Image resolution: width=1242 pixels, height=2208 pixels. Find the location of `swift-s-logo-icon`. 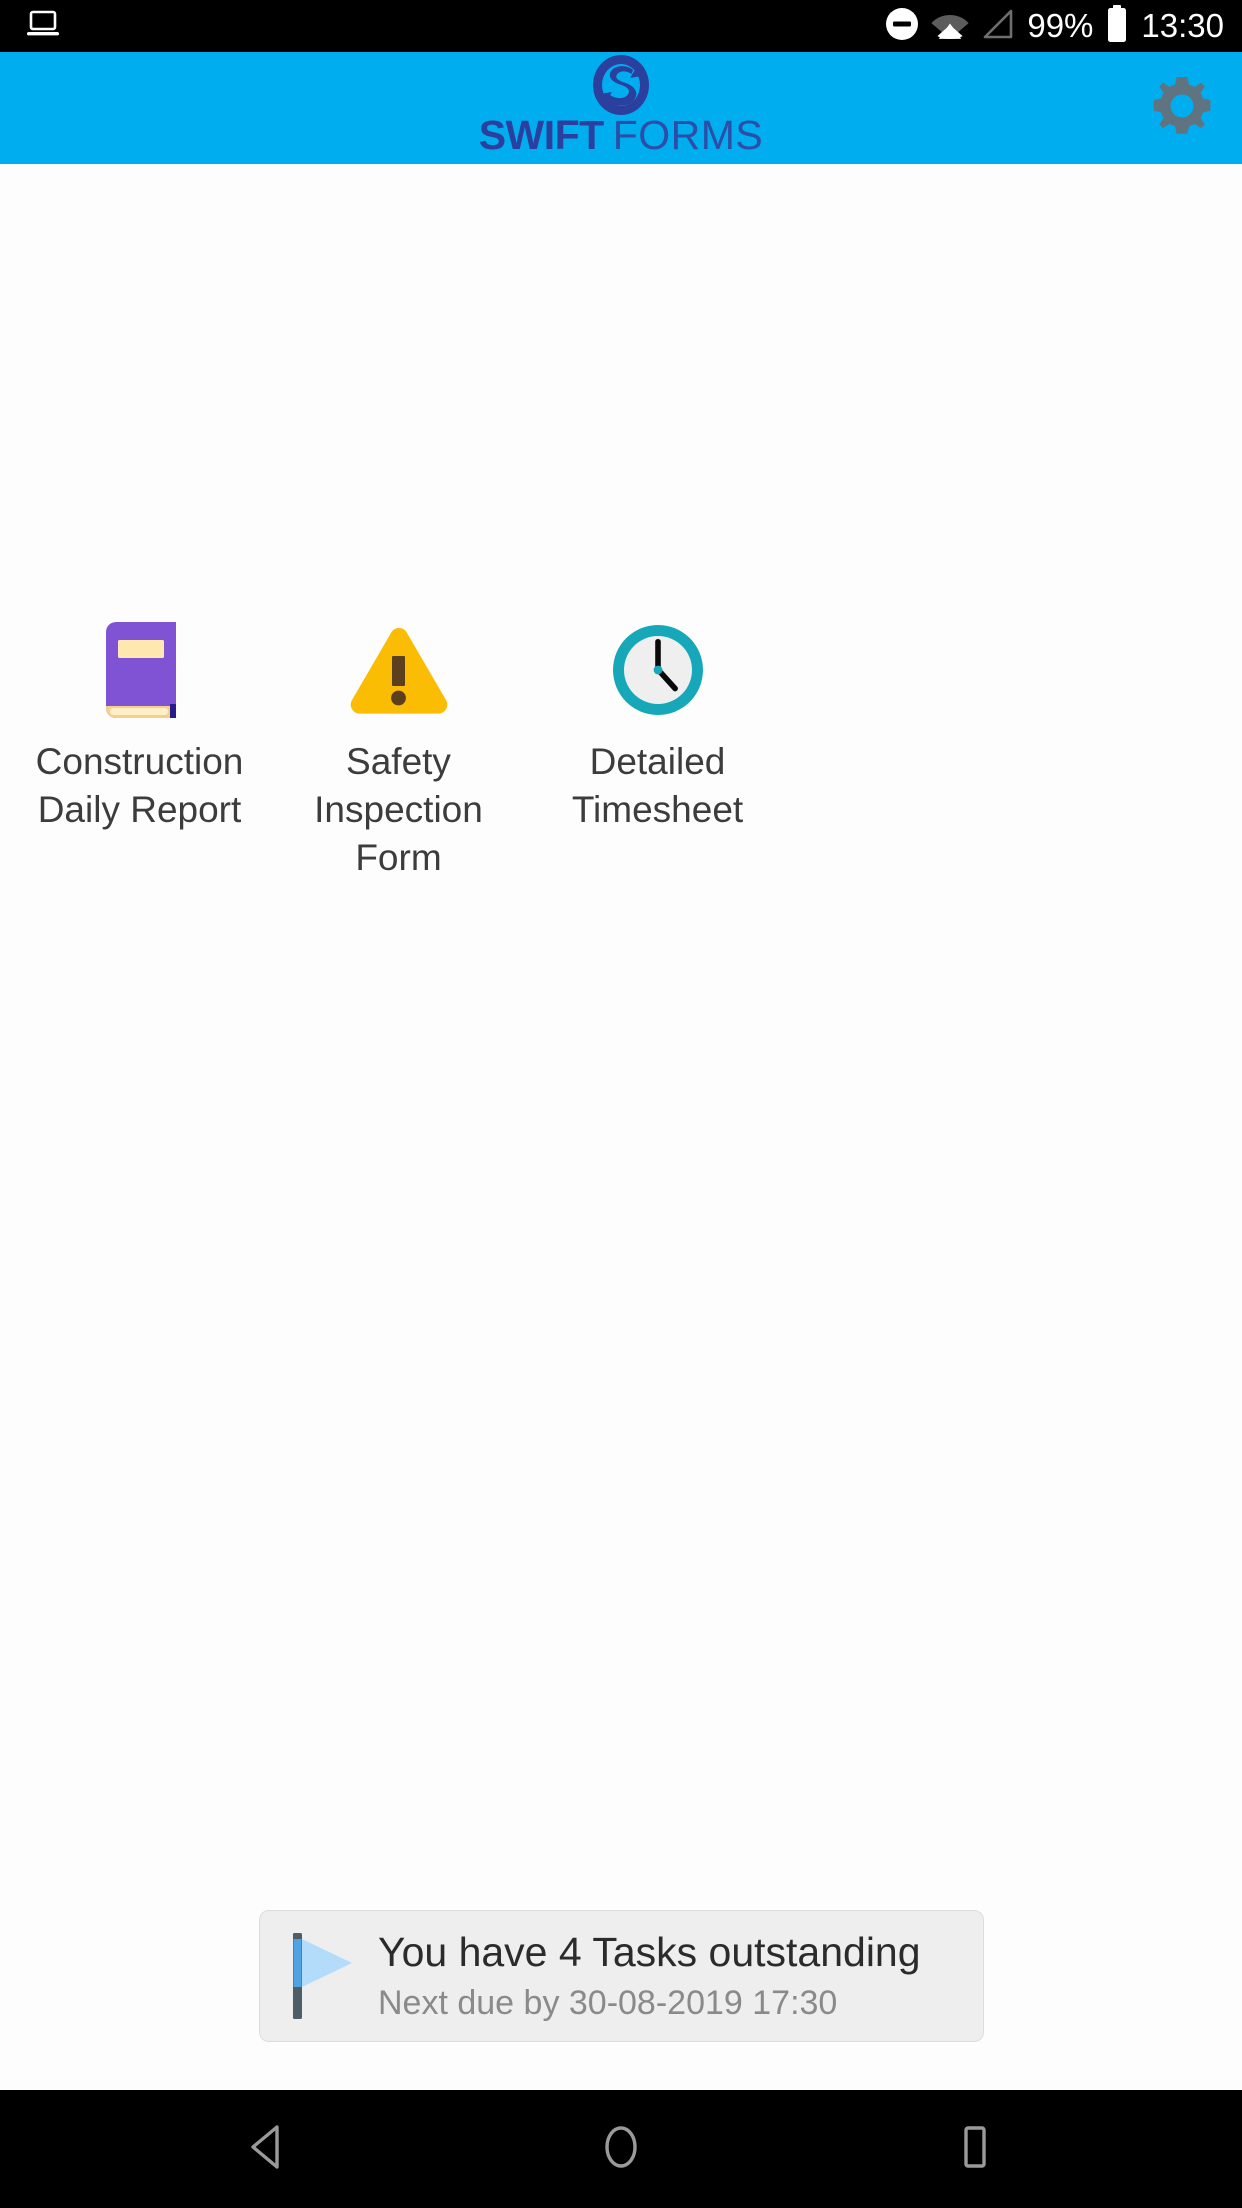

swift-s-logo-icon is located at coordinates (621, 87).